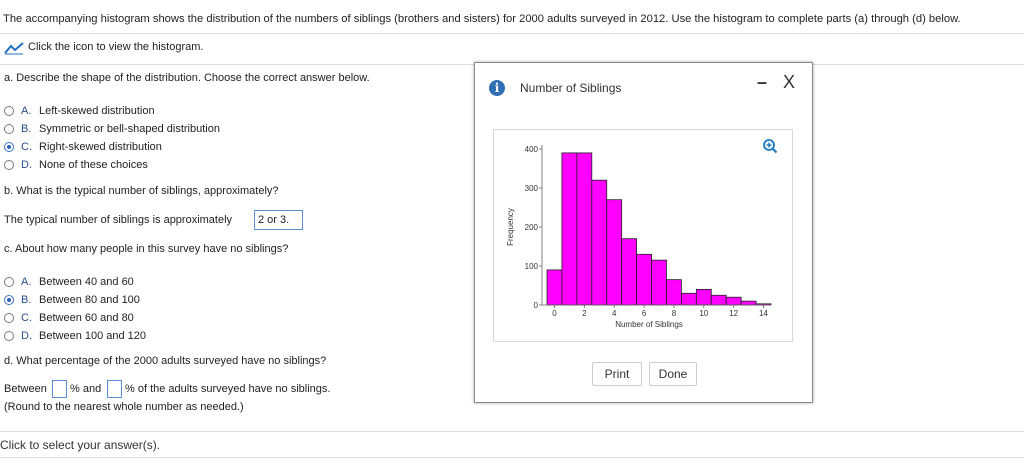 Image resolution: width=1024 pixels, height=461 pixels. Describe the element at coordinates (571, 88) in the screenshot. I see `dialog-title: Number of Siblings` at that location.